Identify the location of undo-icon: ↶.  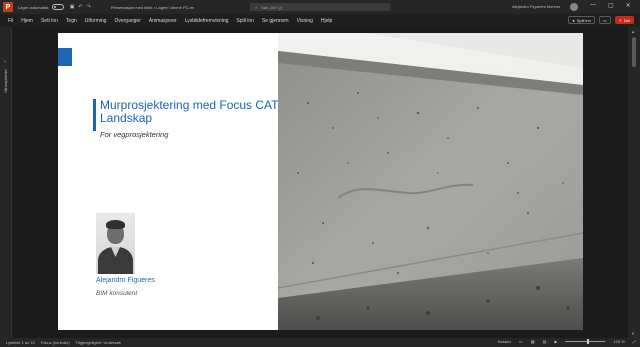
(80, 7).